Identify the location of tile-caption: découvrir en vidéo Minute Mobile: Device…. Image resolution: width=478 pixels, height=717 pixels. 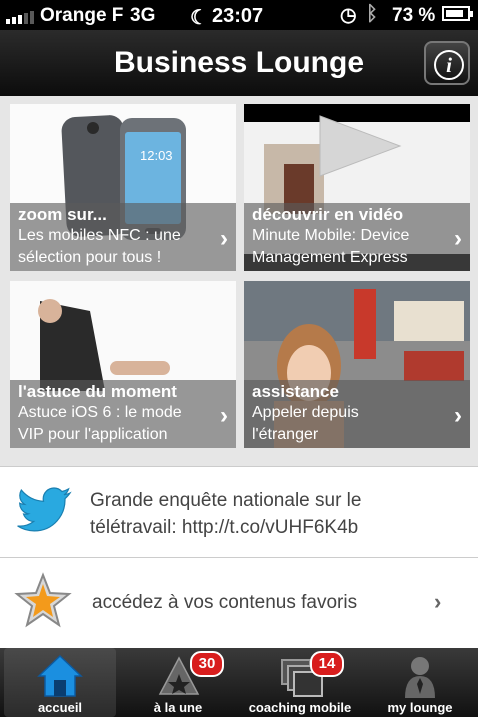
(357, 237).